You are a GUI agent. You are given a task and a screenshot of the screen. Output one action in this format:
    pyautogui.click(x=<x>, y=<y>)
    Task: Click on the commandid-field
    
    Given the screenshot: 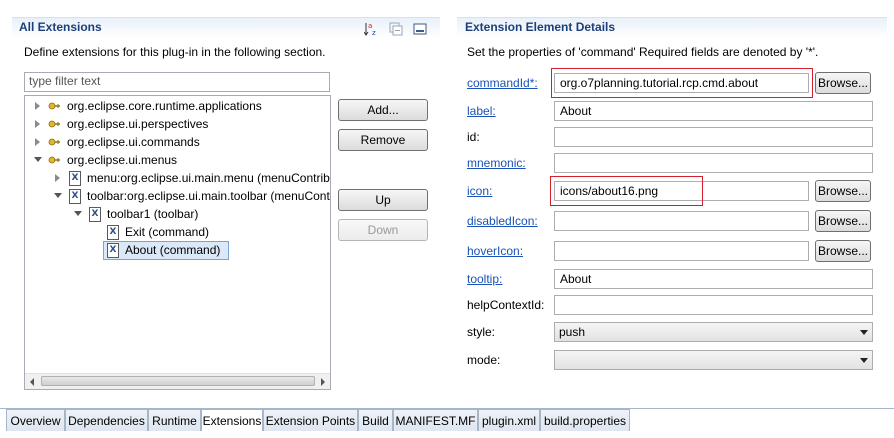 What is the action you would take?
    pyautogui.click(x=681, y=83)
    